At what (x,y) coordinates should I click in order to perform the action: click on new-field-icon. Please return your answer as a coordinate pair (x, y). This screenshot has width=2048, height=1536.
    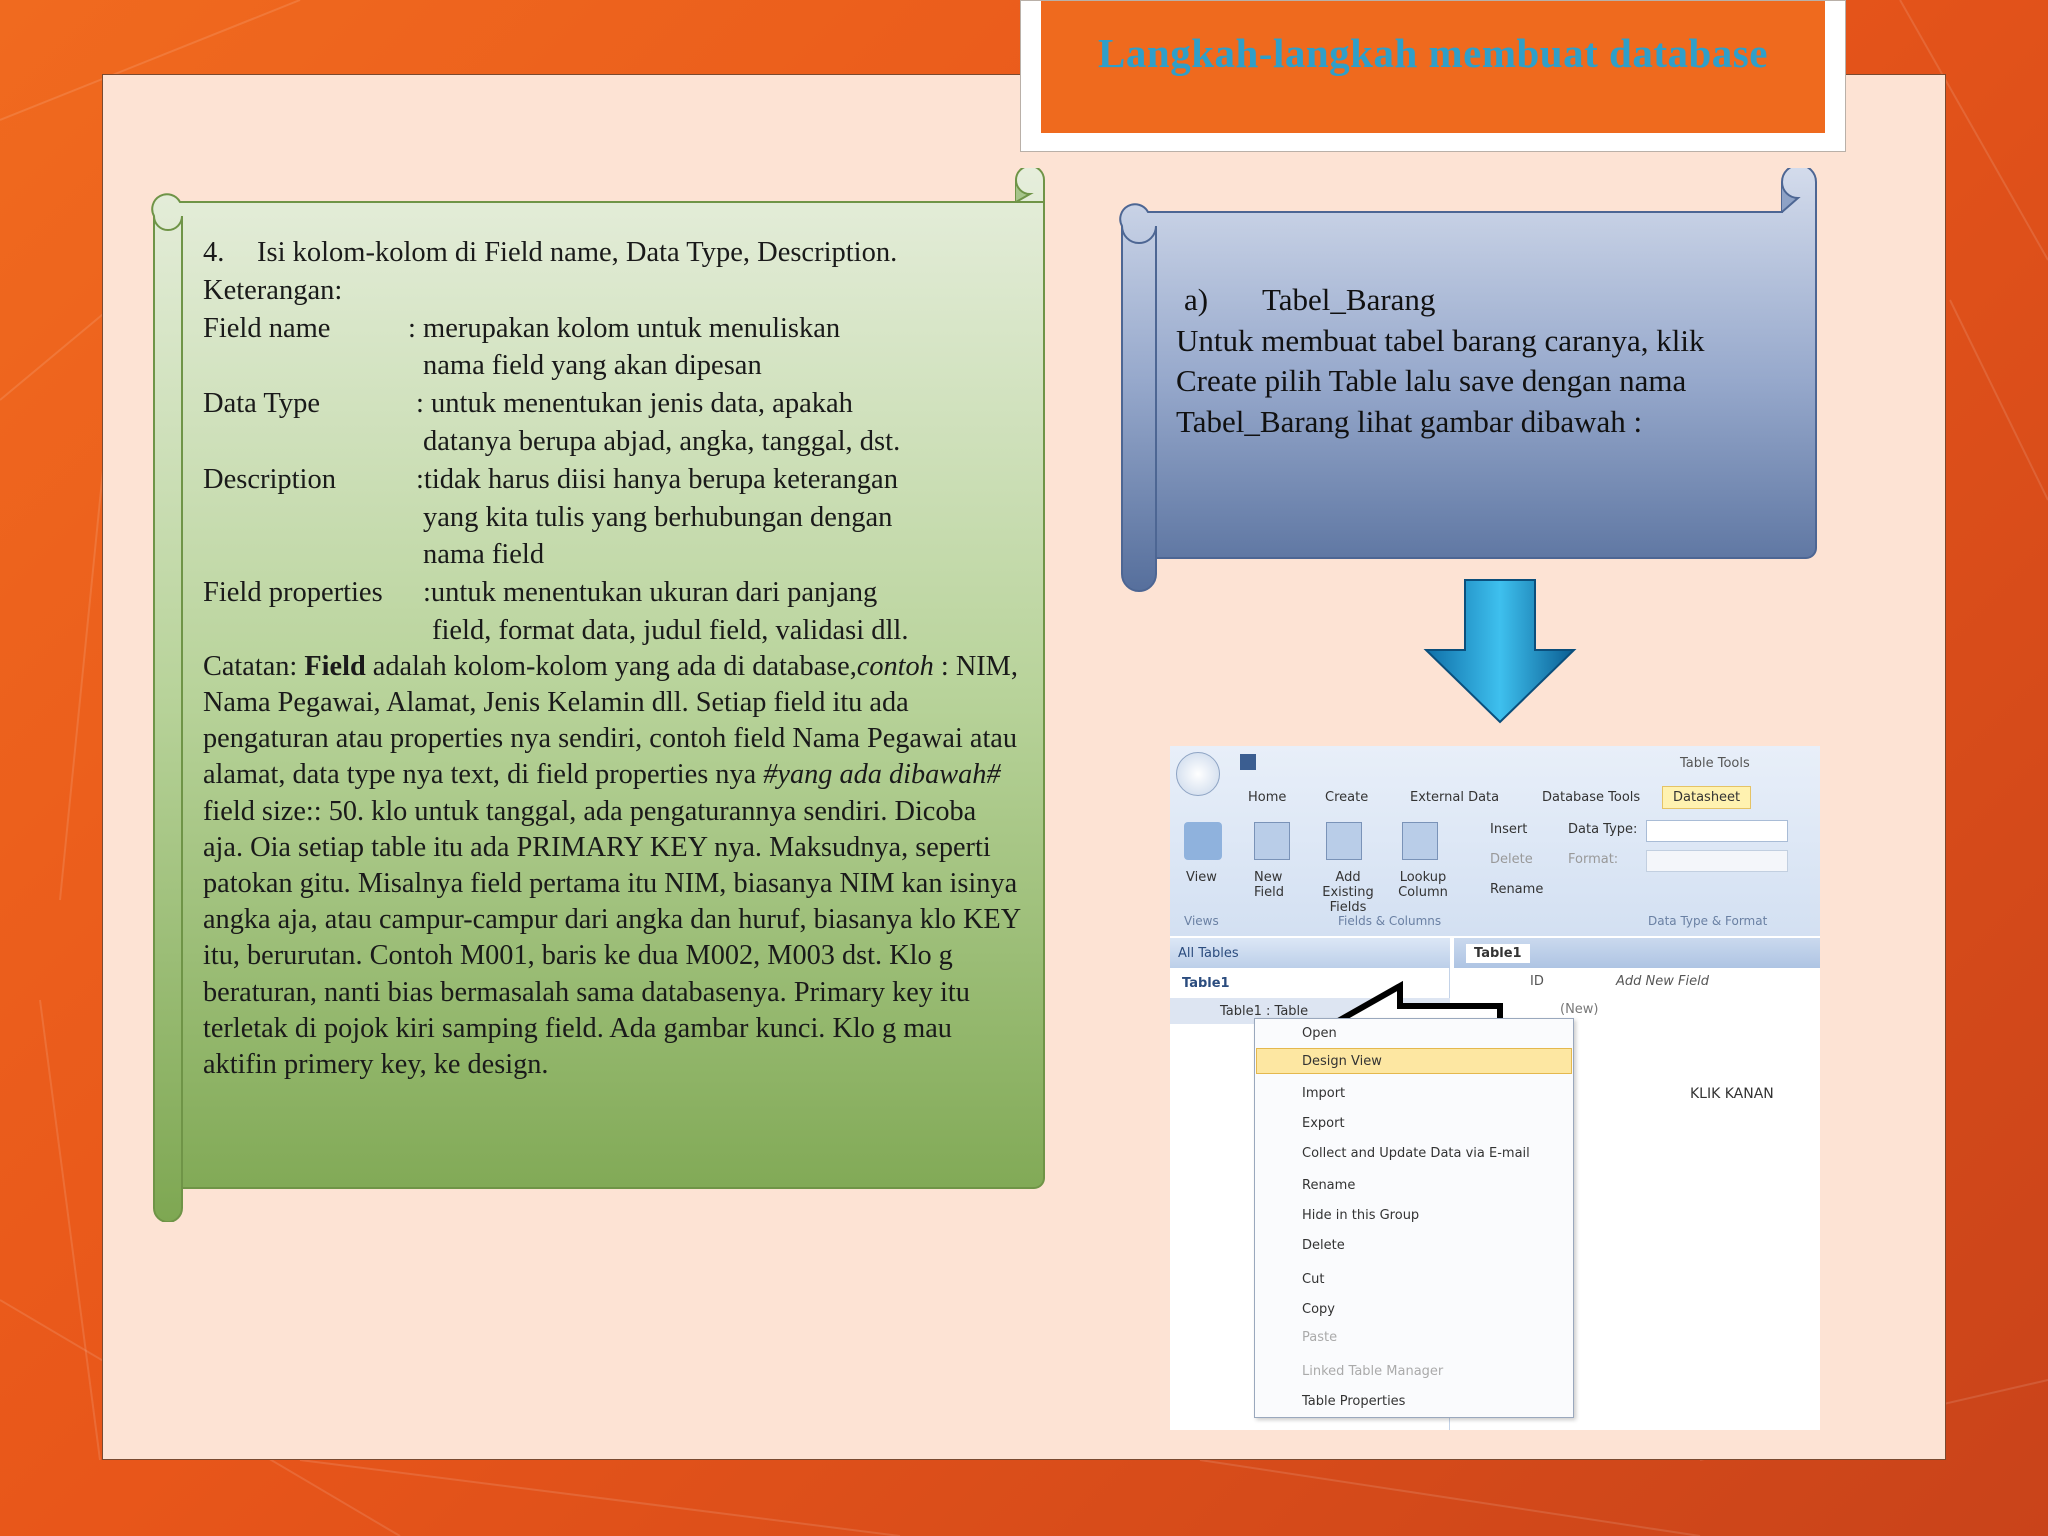
    Looking at the image, I should click on (1272, 841).